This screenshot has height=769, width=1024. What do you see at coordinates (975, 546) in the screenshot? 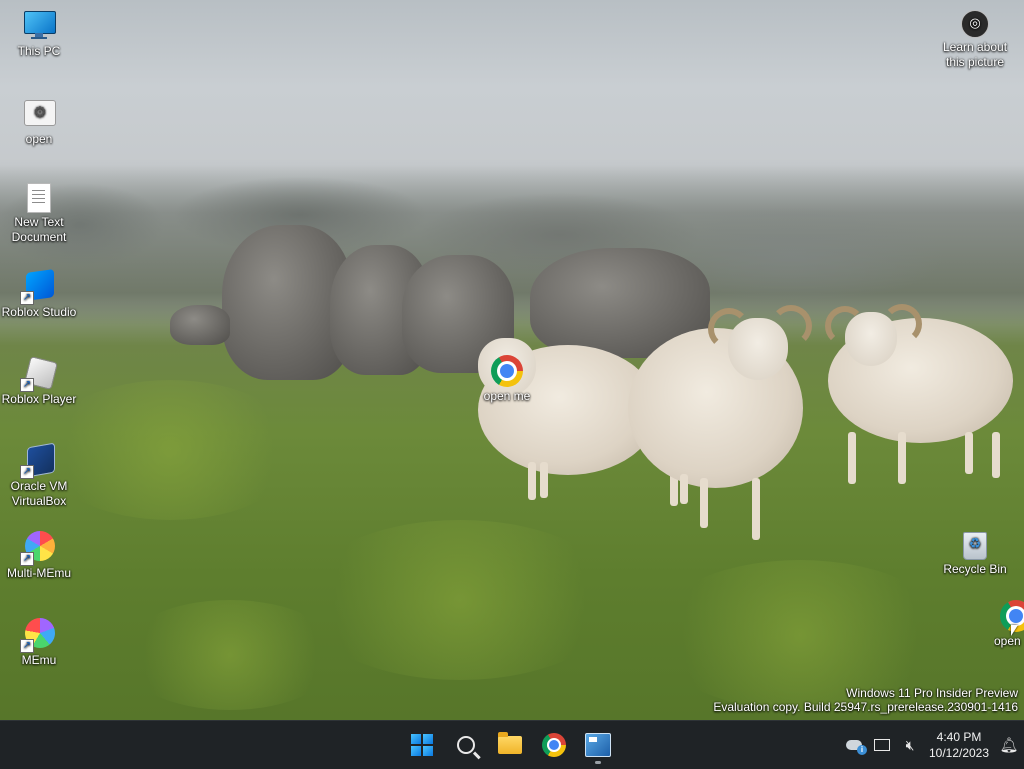
I see `recycle-bin-icon: ♻` at bounding box center [975, 546].